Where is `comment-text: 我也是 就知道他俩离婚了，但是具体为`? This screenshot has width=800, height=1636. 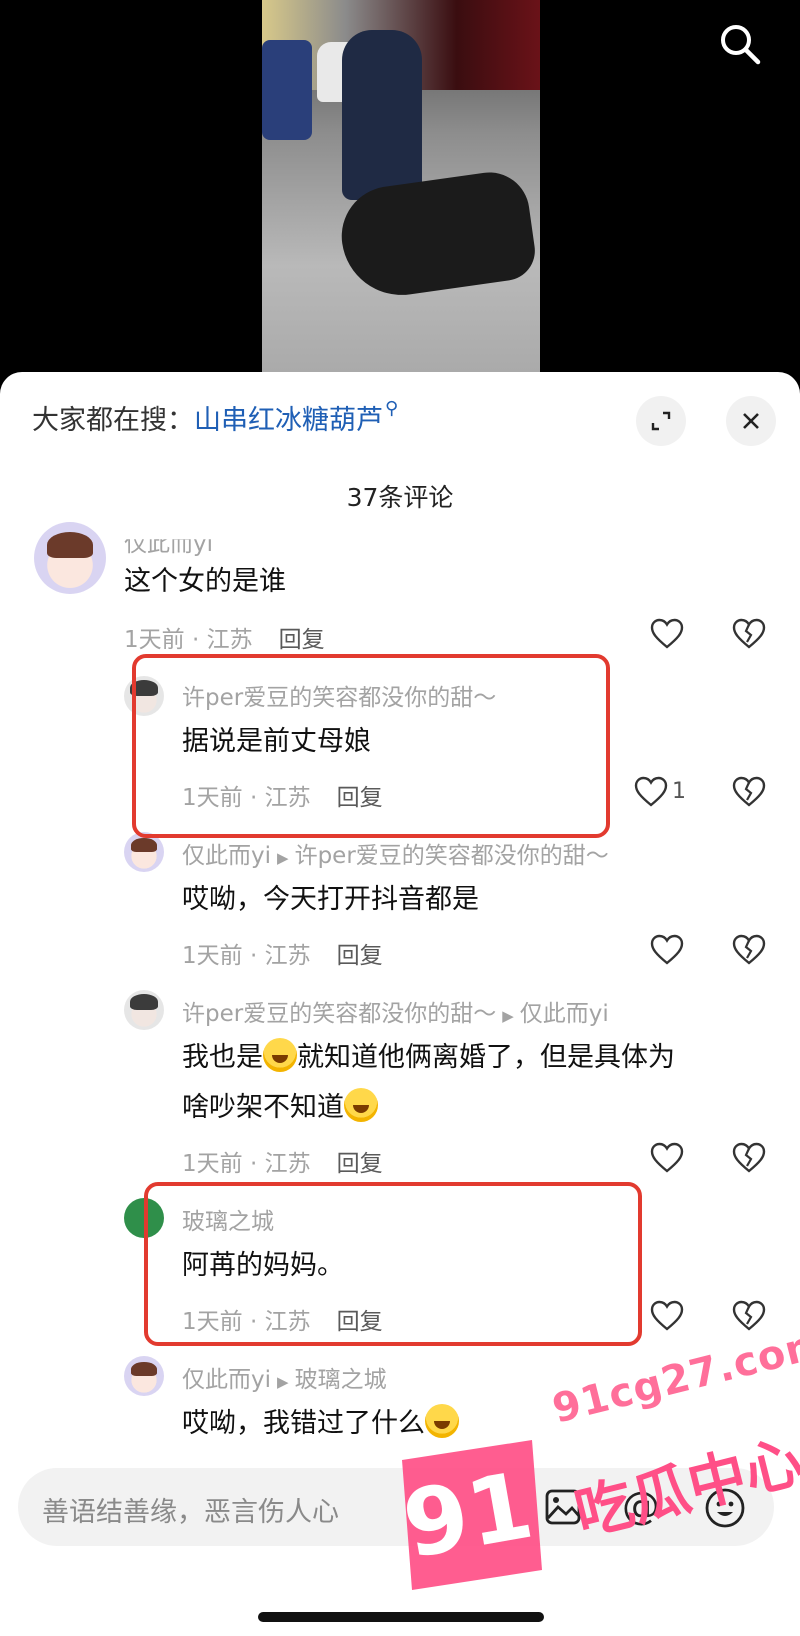
comment-text: 我也是 就知道他俩离婚了，但是具体为 is located at coordinates (428, 1058).